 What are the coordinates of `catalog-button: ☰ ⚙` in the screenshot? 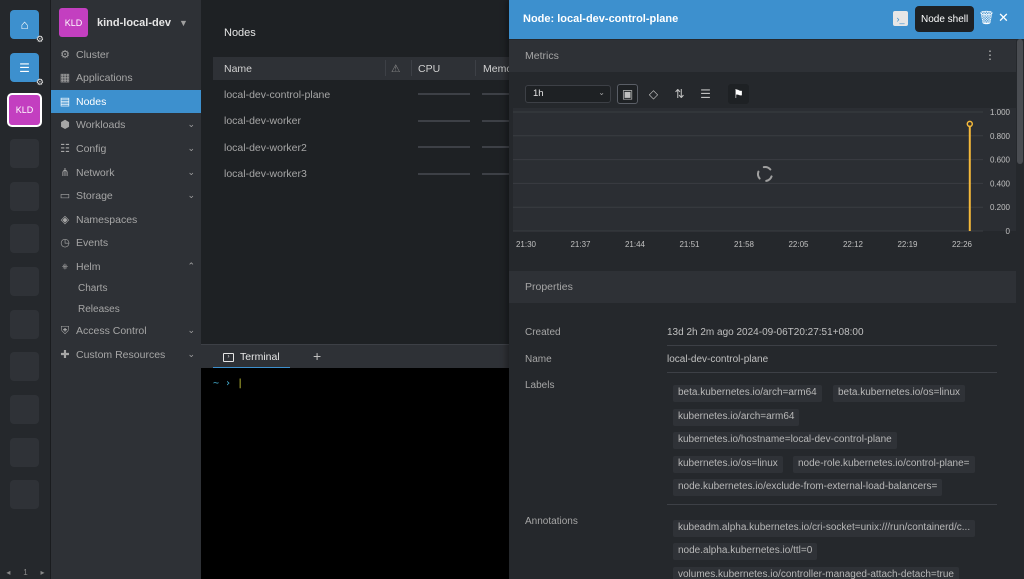 It's located at (27, 70).